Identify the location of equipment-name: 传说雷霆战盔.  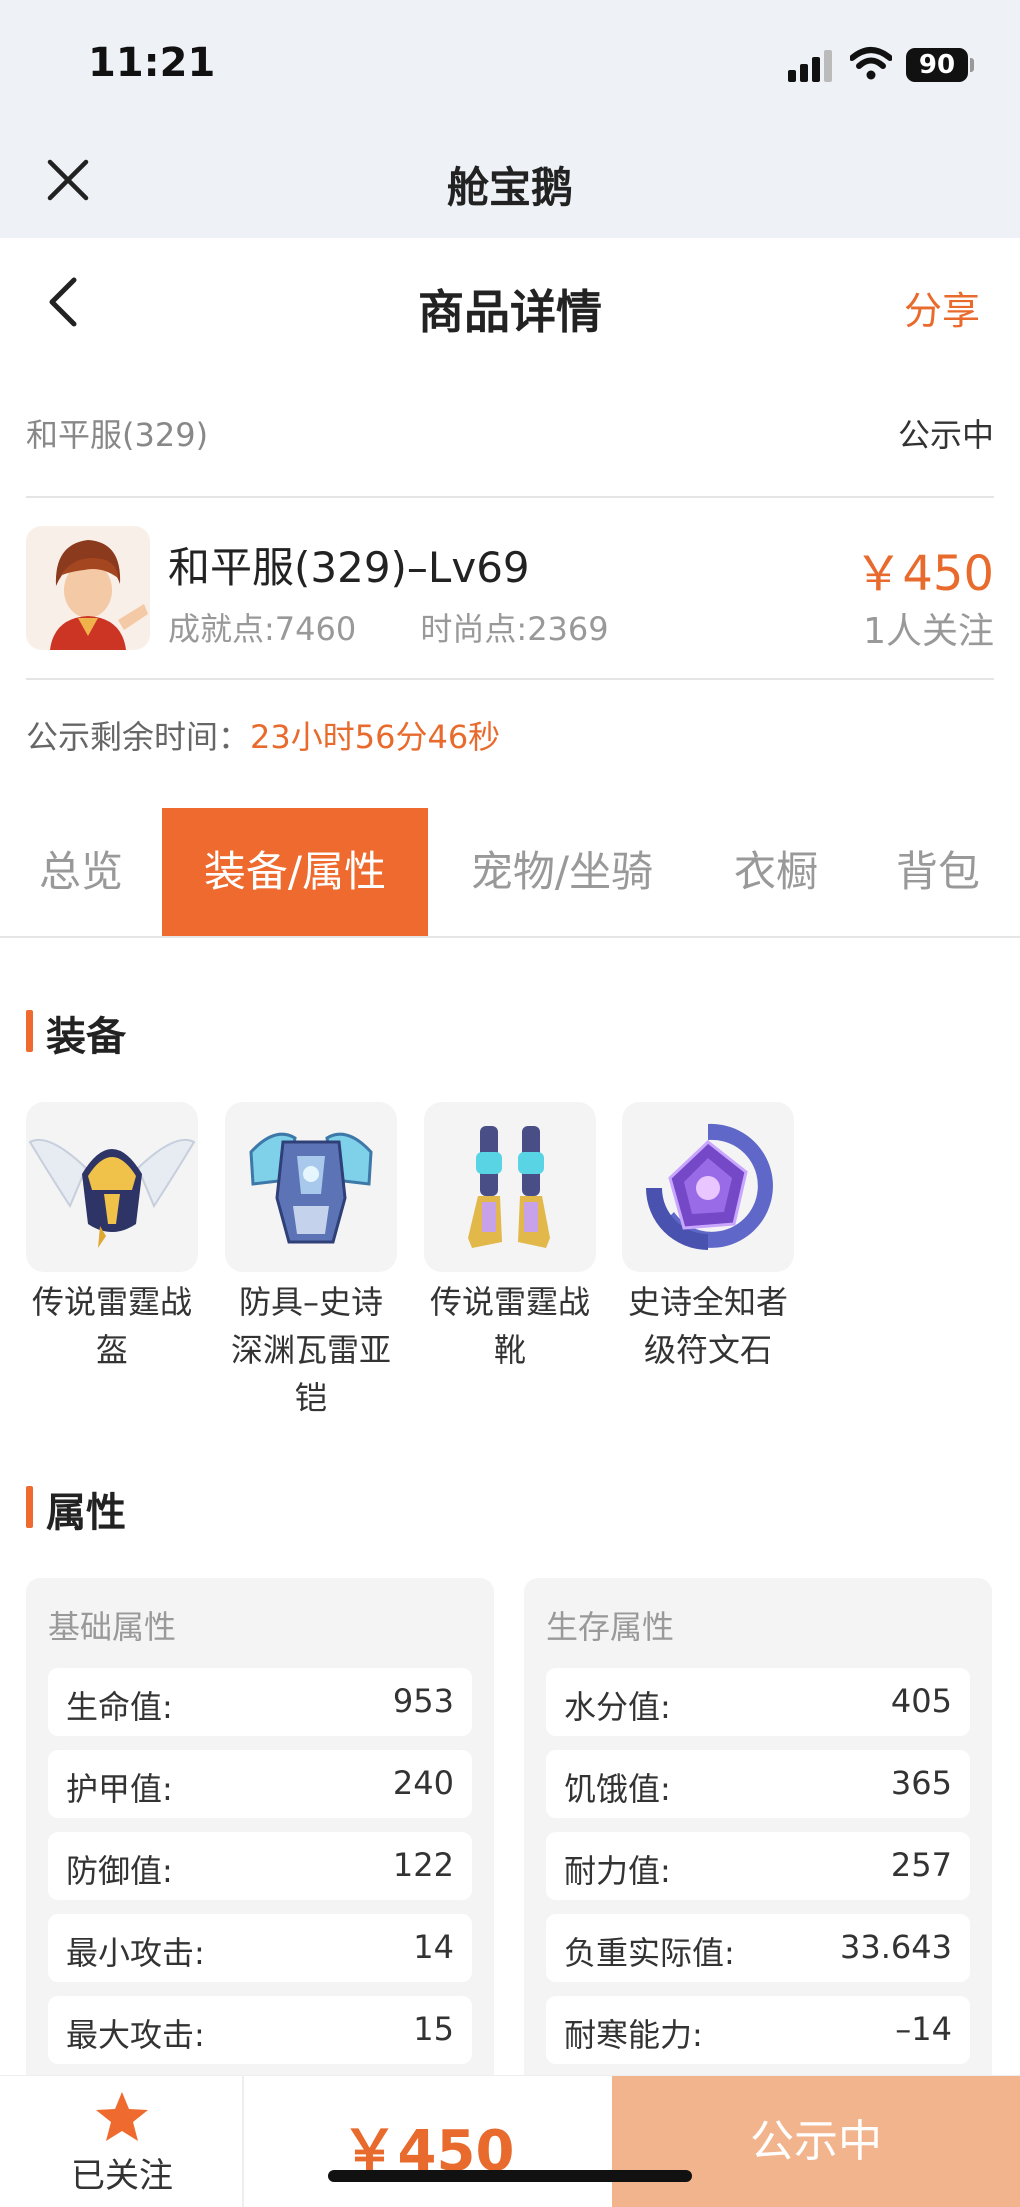
(111, 1326).